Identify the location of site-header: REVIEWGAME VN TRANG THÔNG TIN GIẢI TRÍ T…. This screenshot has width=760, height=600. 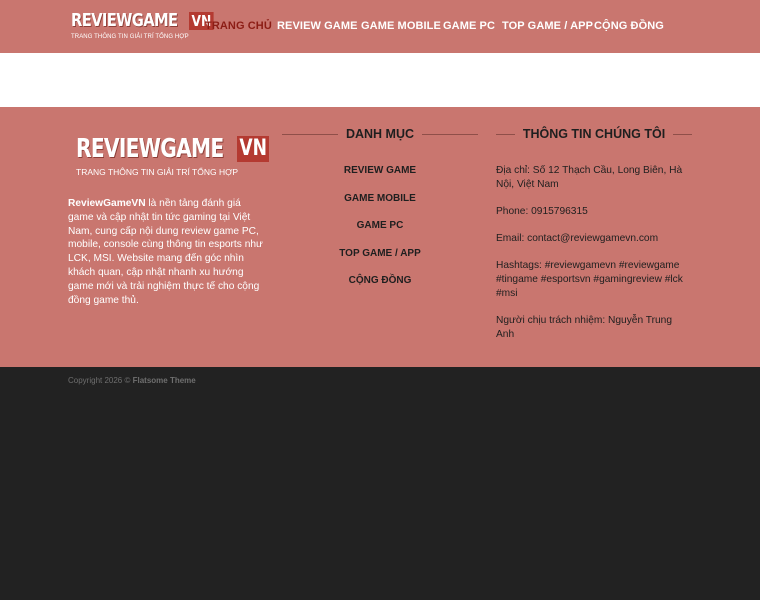
(380, 26).